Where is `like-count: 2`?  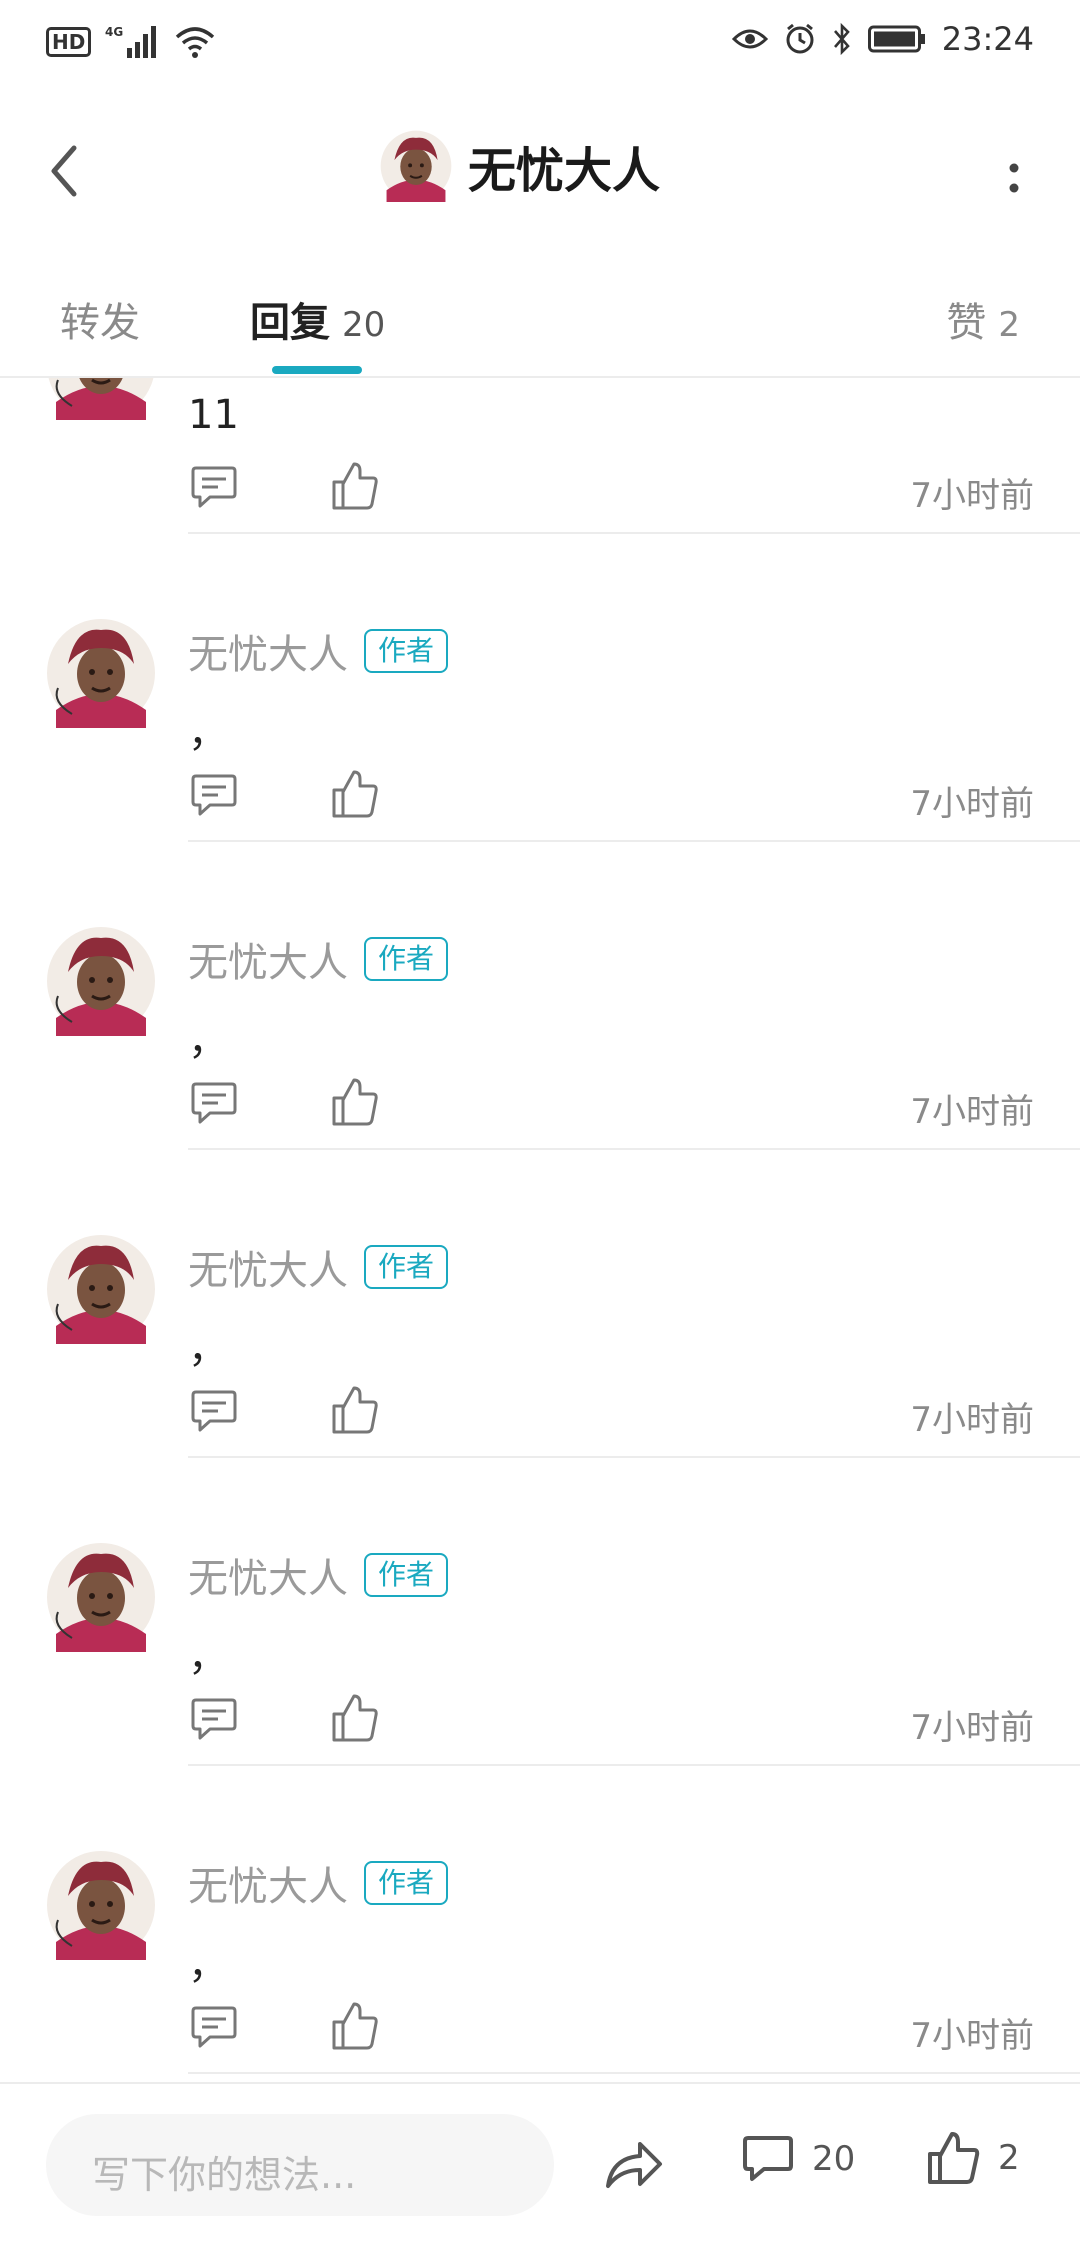
like-count: 2 is located at coordinates (1009, 2158).